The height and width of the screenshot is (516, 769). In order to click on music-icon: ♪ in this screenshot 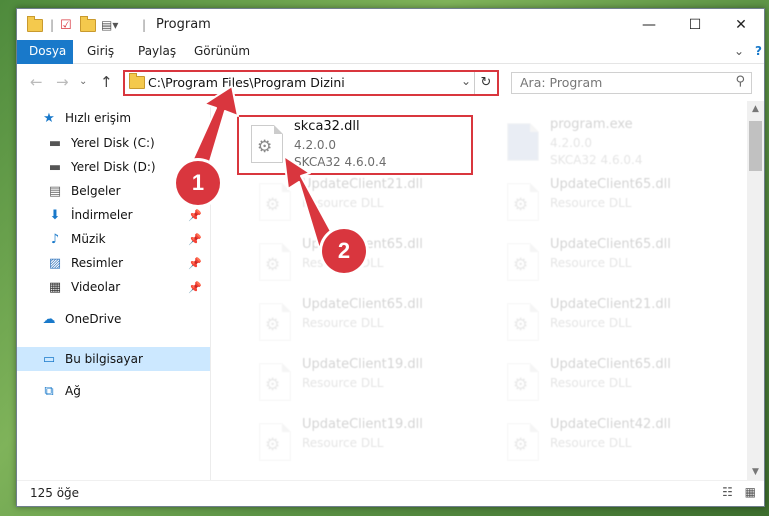, I will do `click(55, 239)`.